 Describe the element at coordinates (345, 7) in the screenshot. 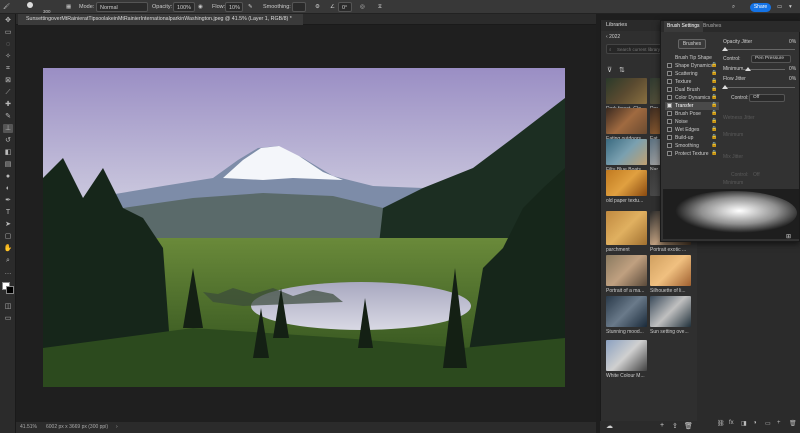

I see `angle-input: 0°` at that location.